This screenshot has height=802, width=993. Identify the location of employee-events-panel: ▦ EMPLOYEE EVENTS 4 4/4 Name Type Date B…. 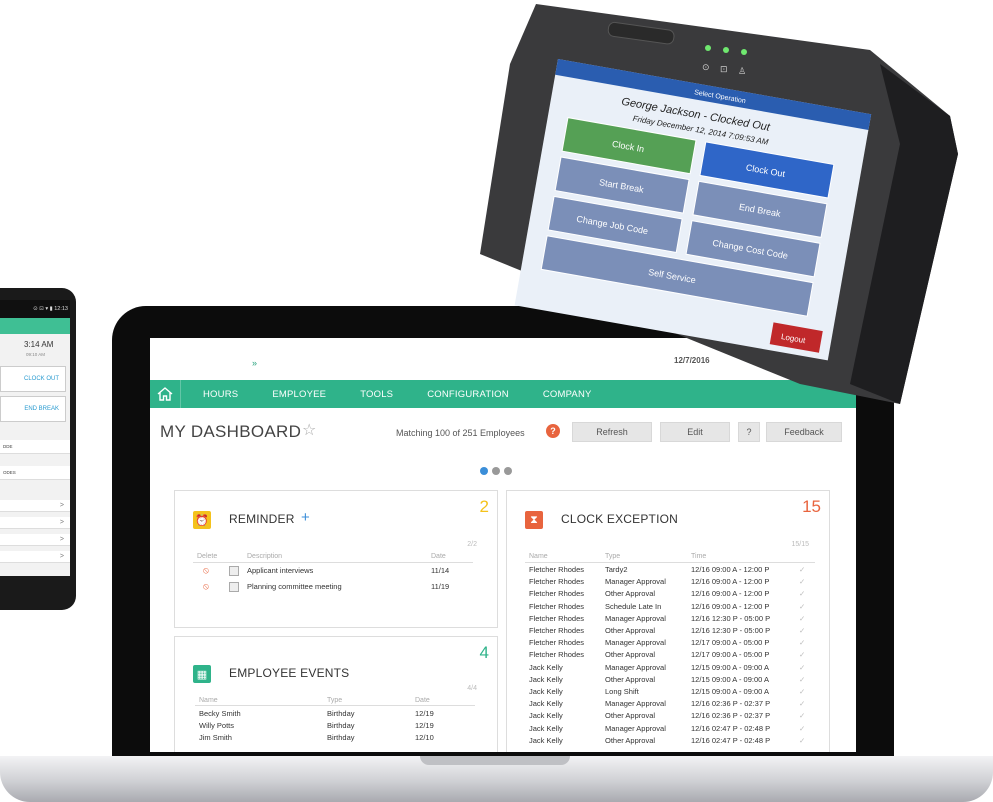
(336, 694).